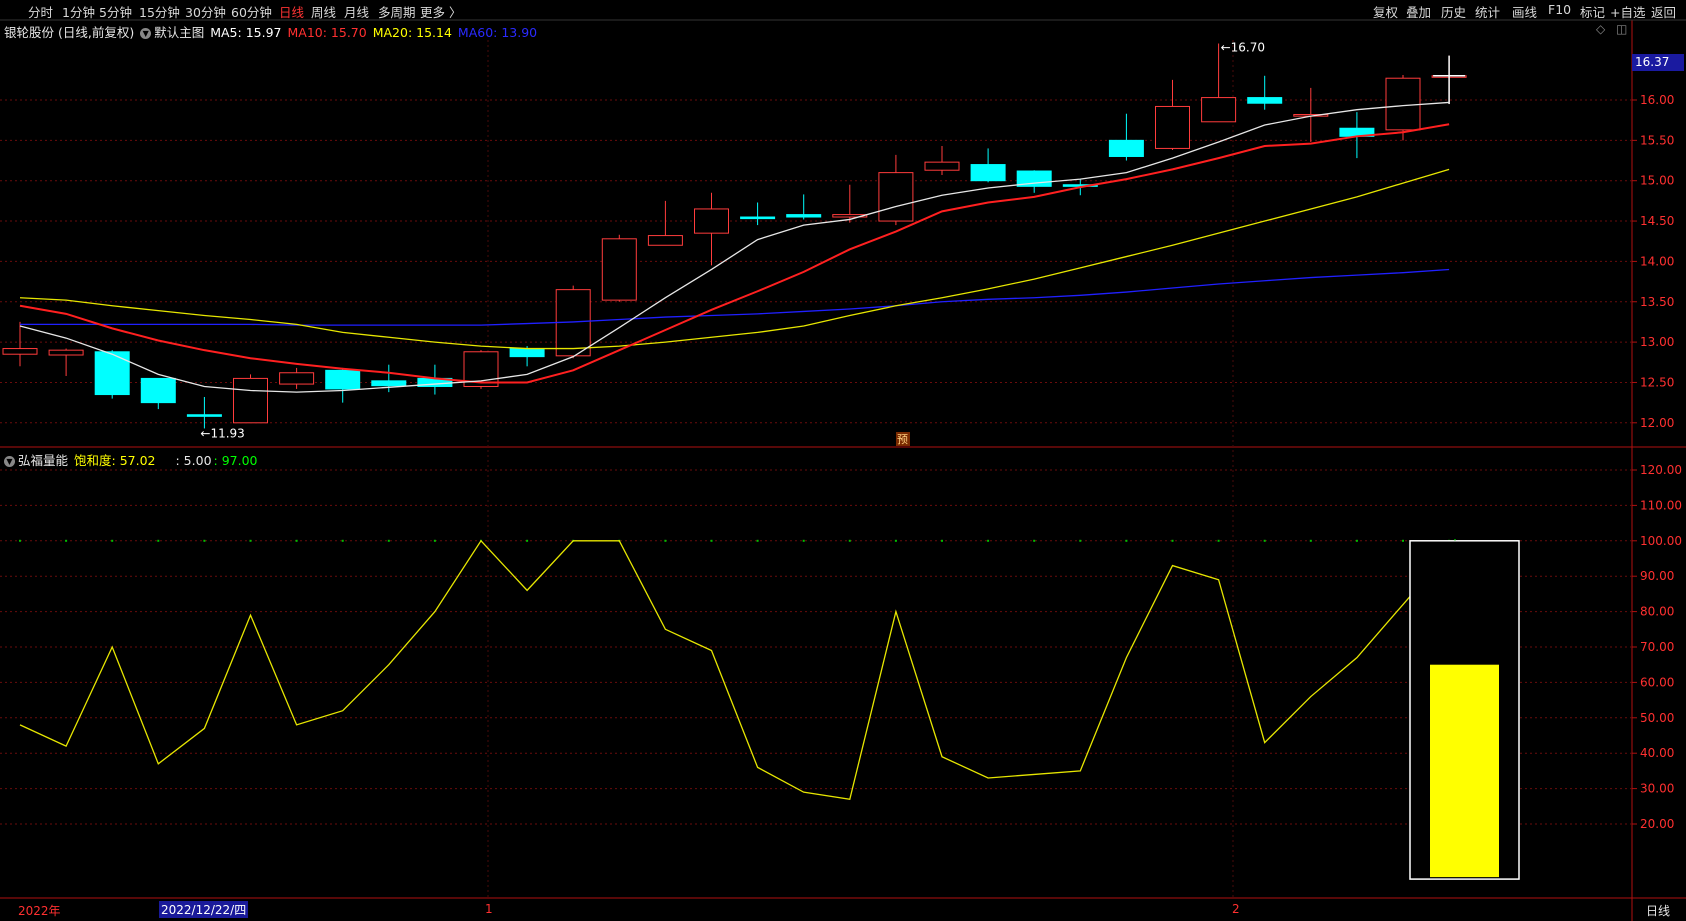  What do you see at coordinates (1657, 261) in the screenshot?
I see `y-tick-label: 14.00` at bounding box center [1657, 261].